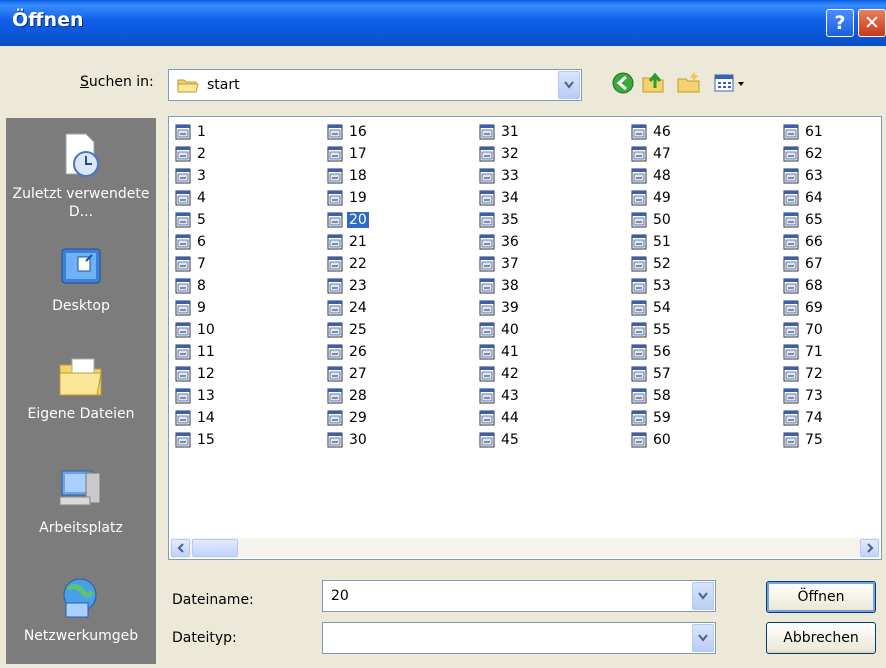 The height and width of the screenshot is (668, 886). What do you see at coordinates (804, 330) in the screenshot?
I see `file-item: 70` at bounding box center [804, 330].